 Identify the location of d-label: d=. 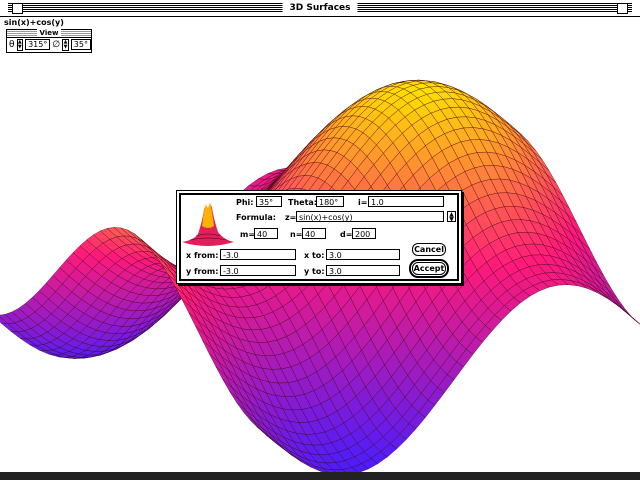
(346, 234).